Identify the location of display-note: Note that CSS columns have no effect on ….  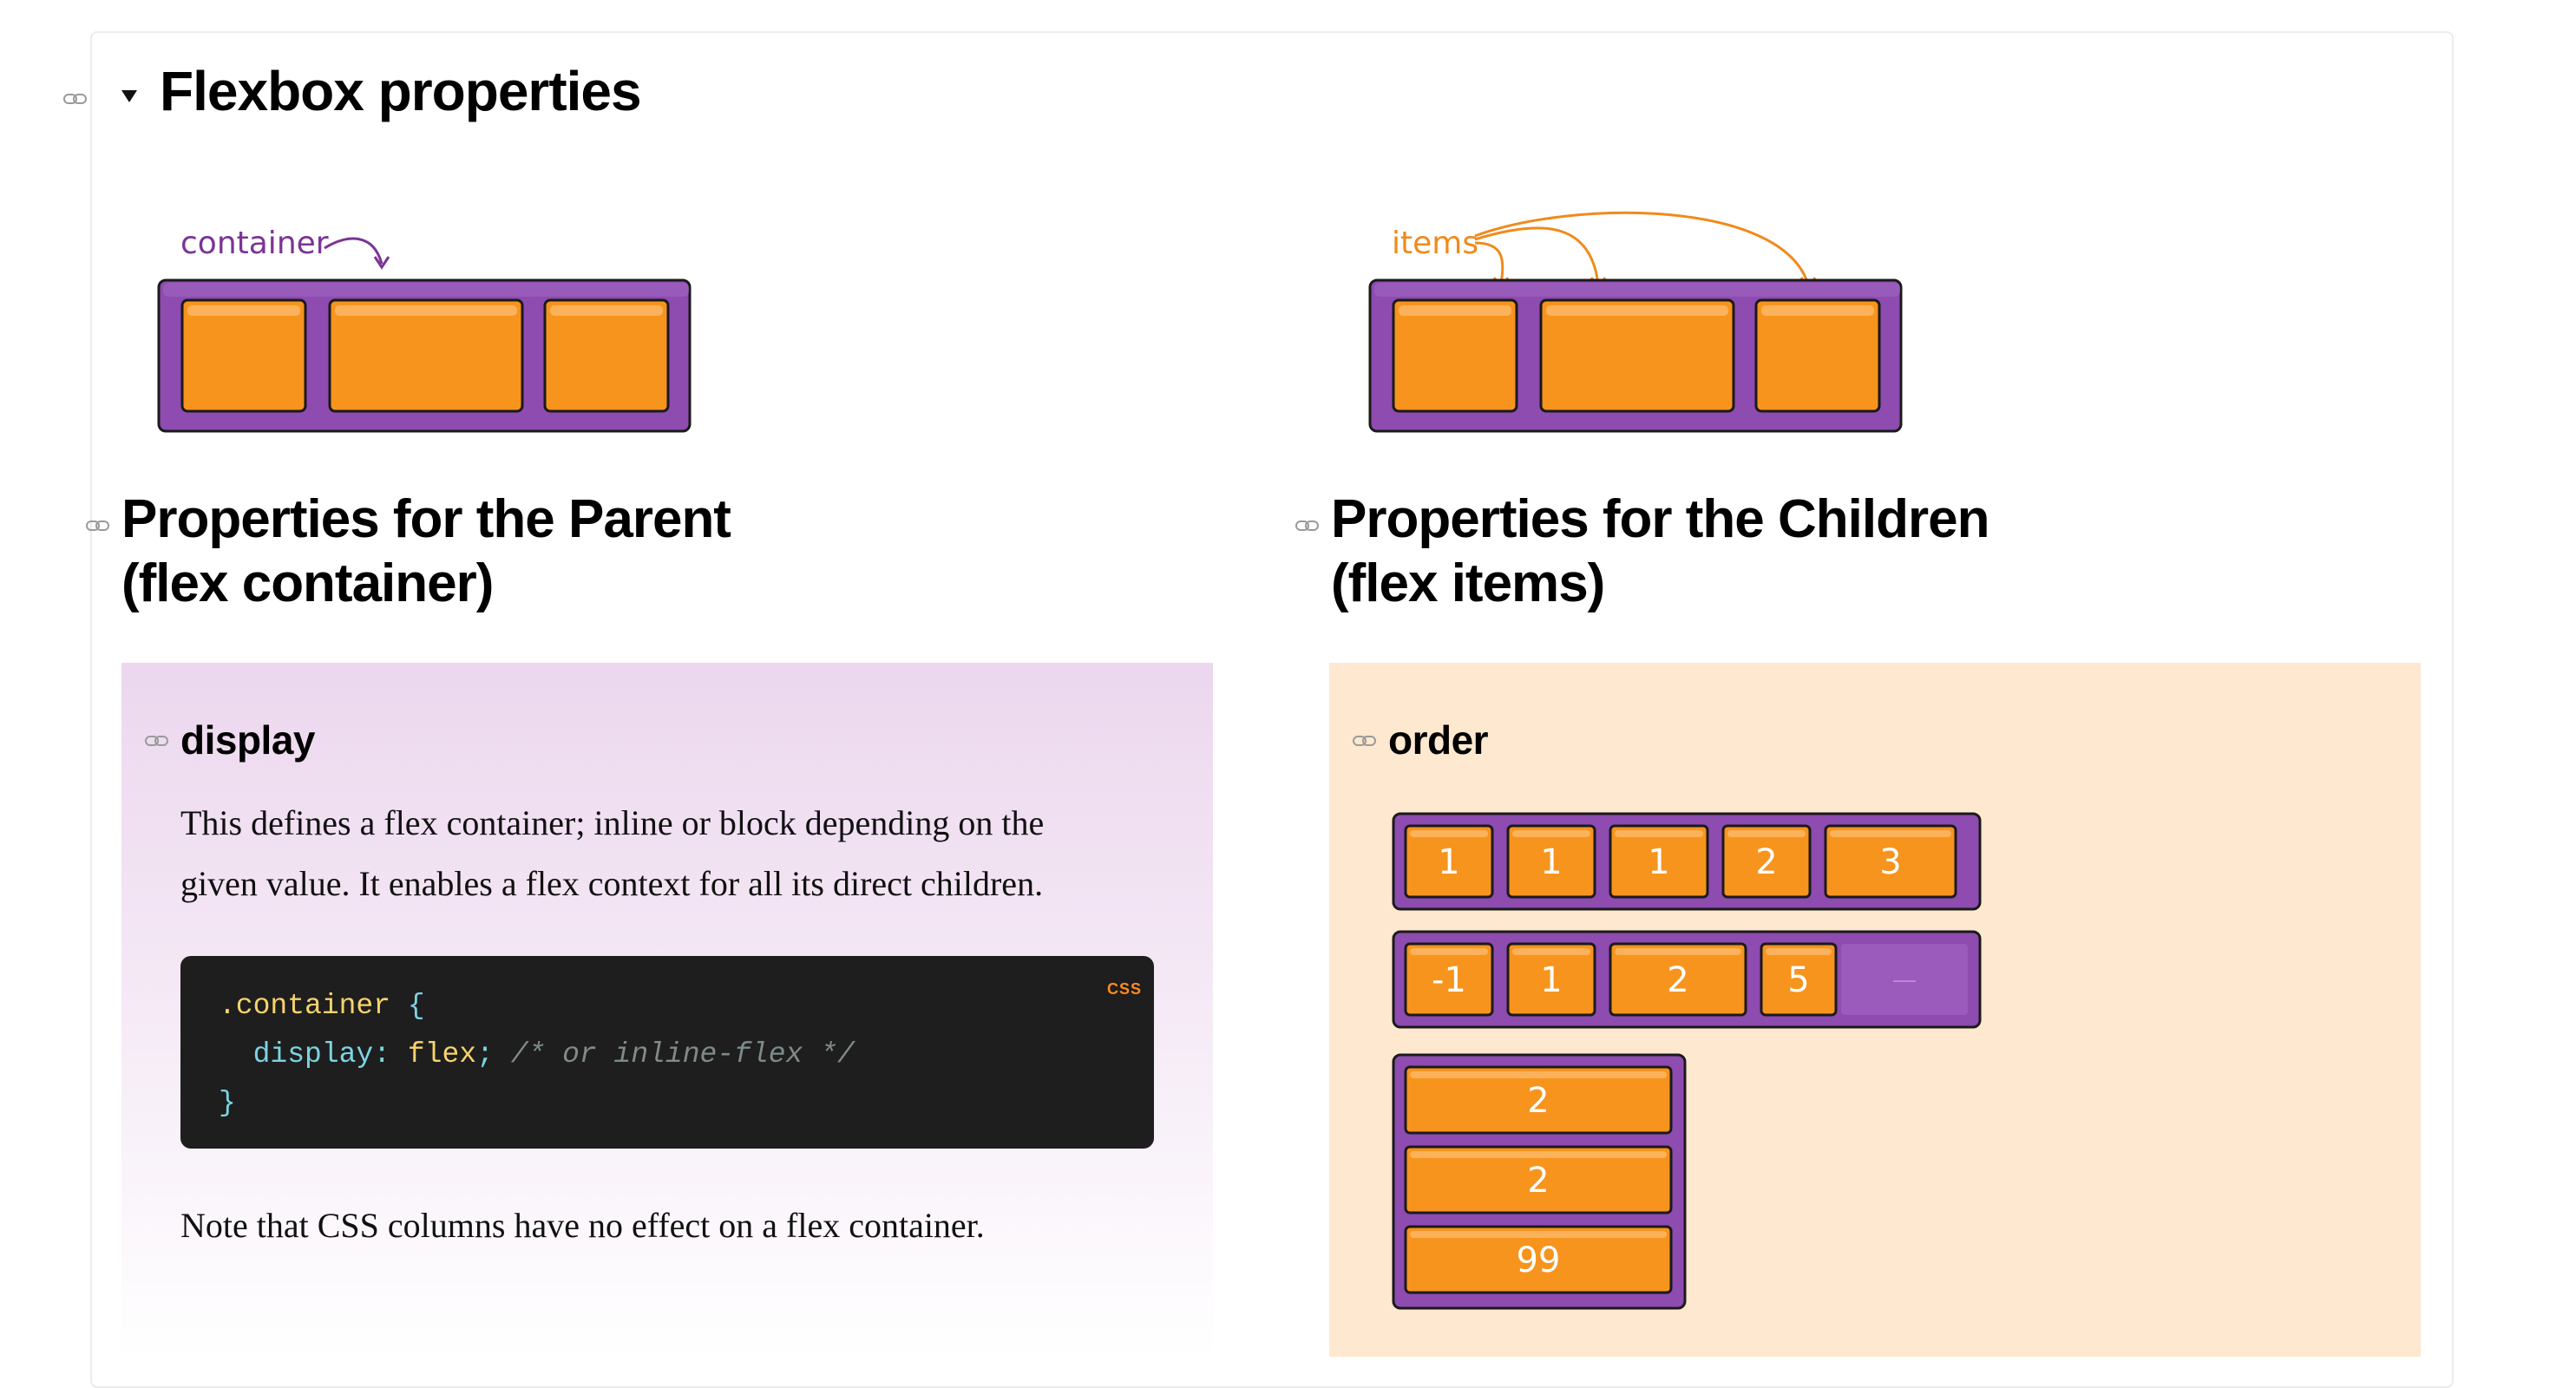
(582, 1226).